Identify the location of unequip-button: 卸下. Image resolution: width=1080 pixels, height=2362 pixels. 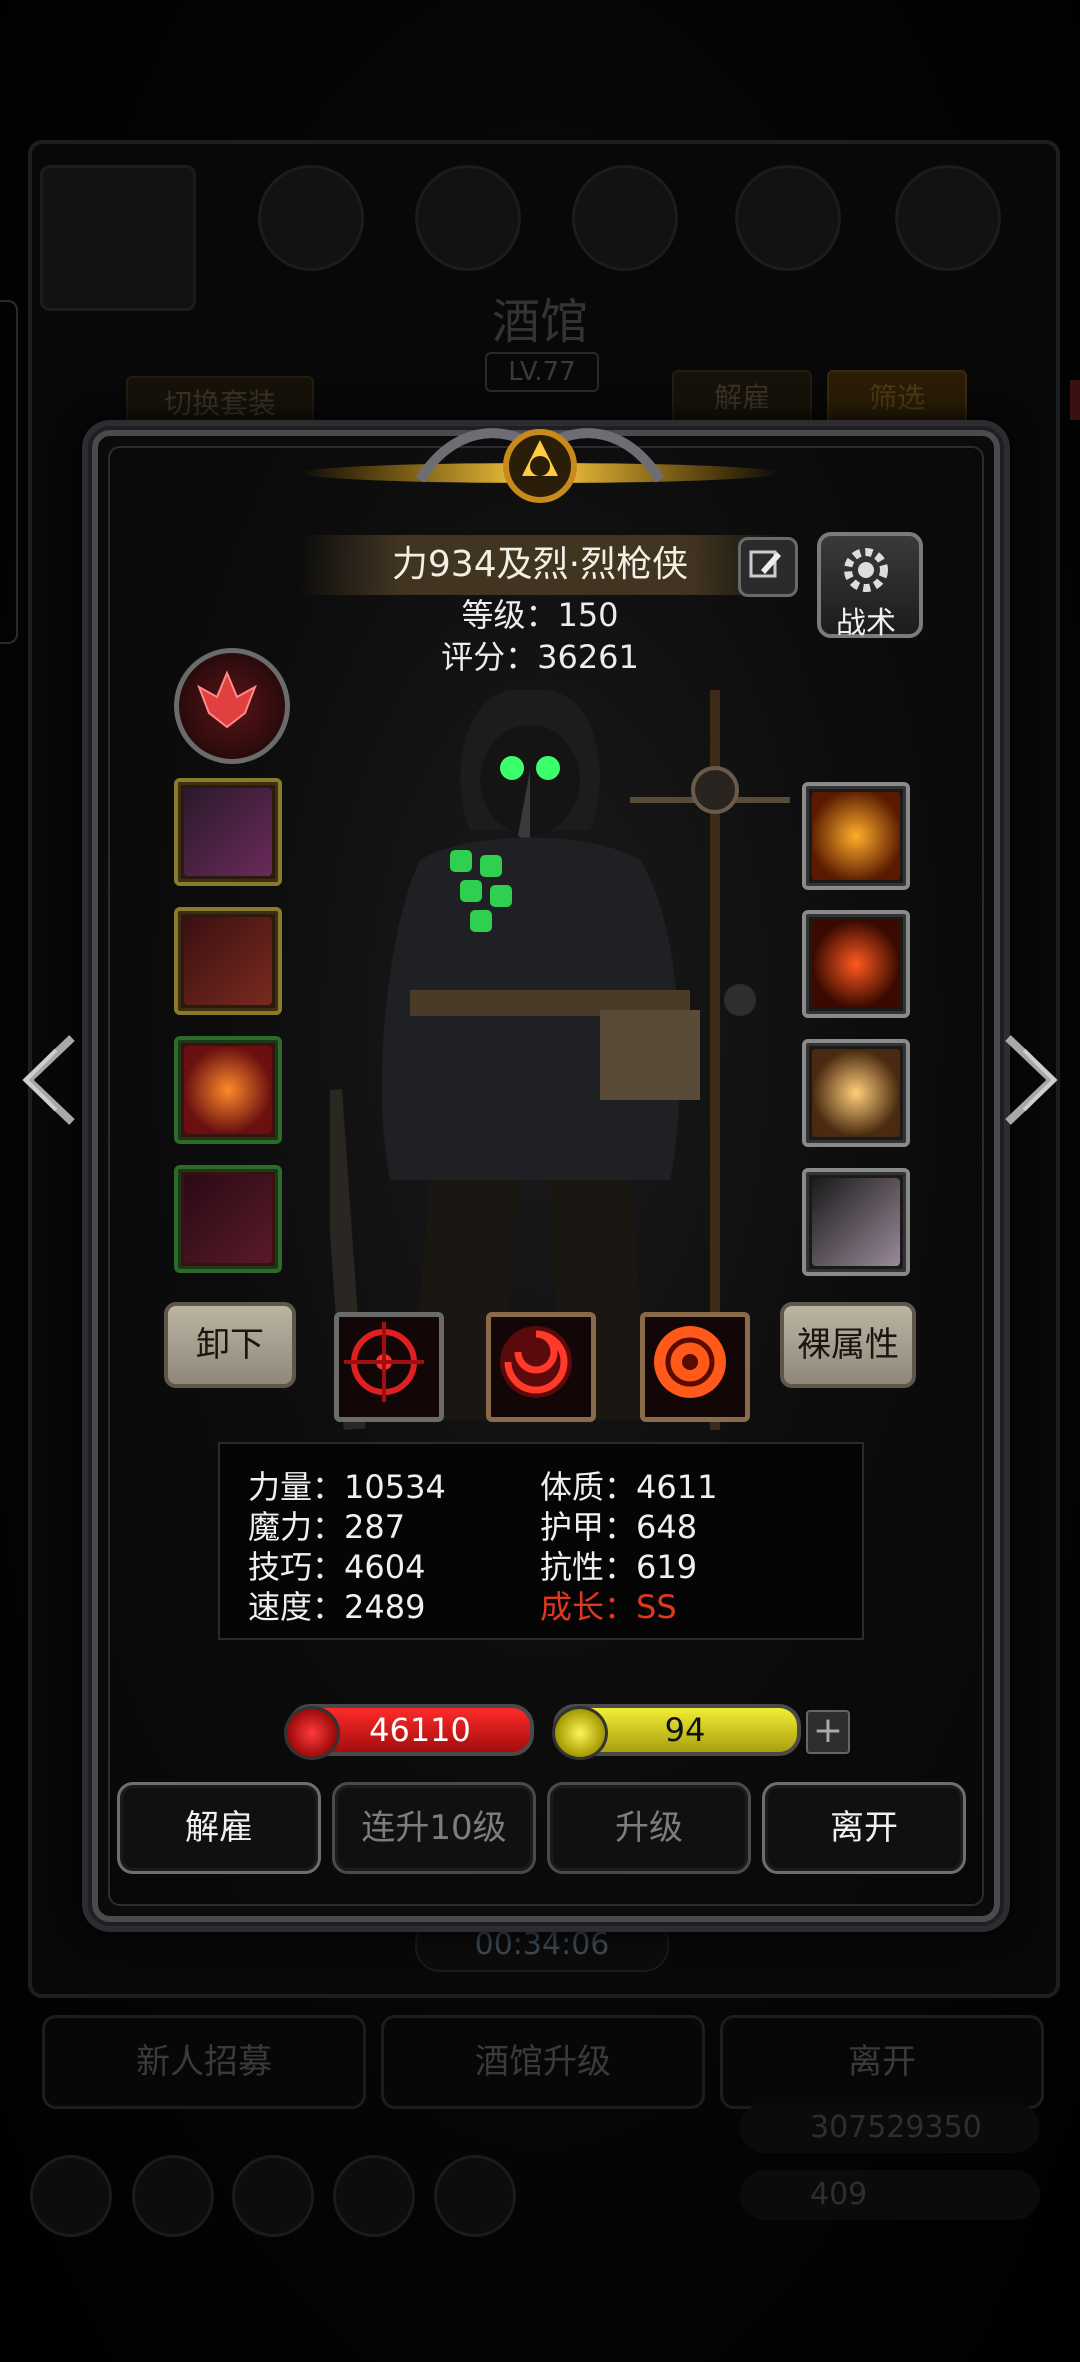
(230, 1345).